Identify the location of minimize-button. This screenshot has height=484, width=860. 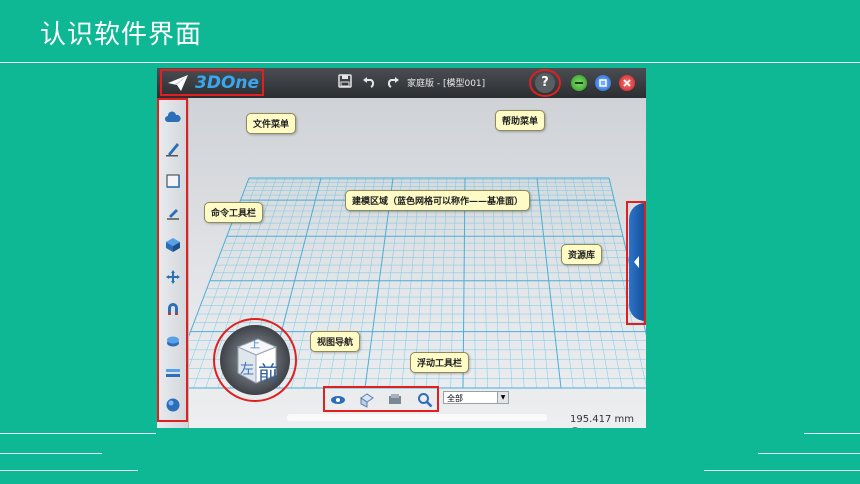
(579, 83).